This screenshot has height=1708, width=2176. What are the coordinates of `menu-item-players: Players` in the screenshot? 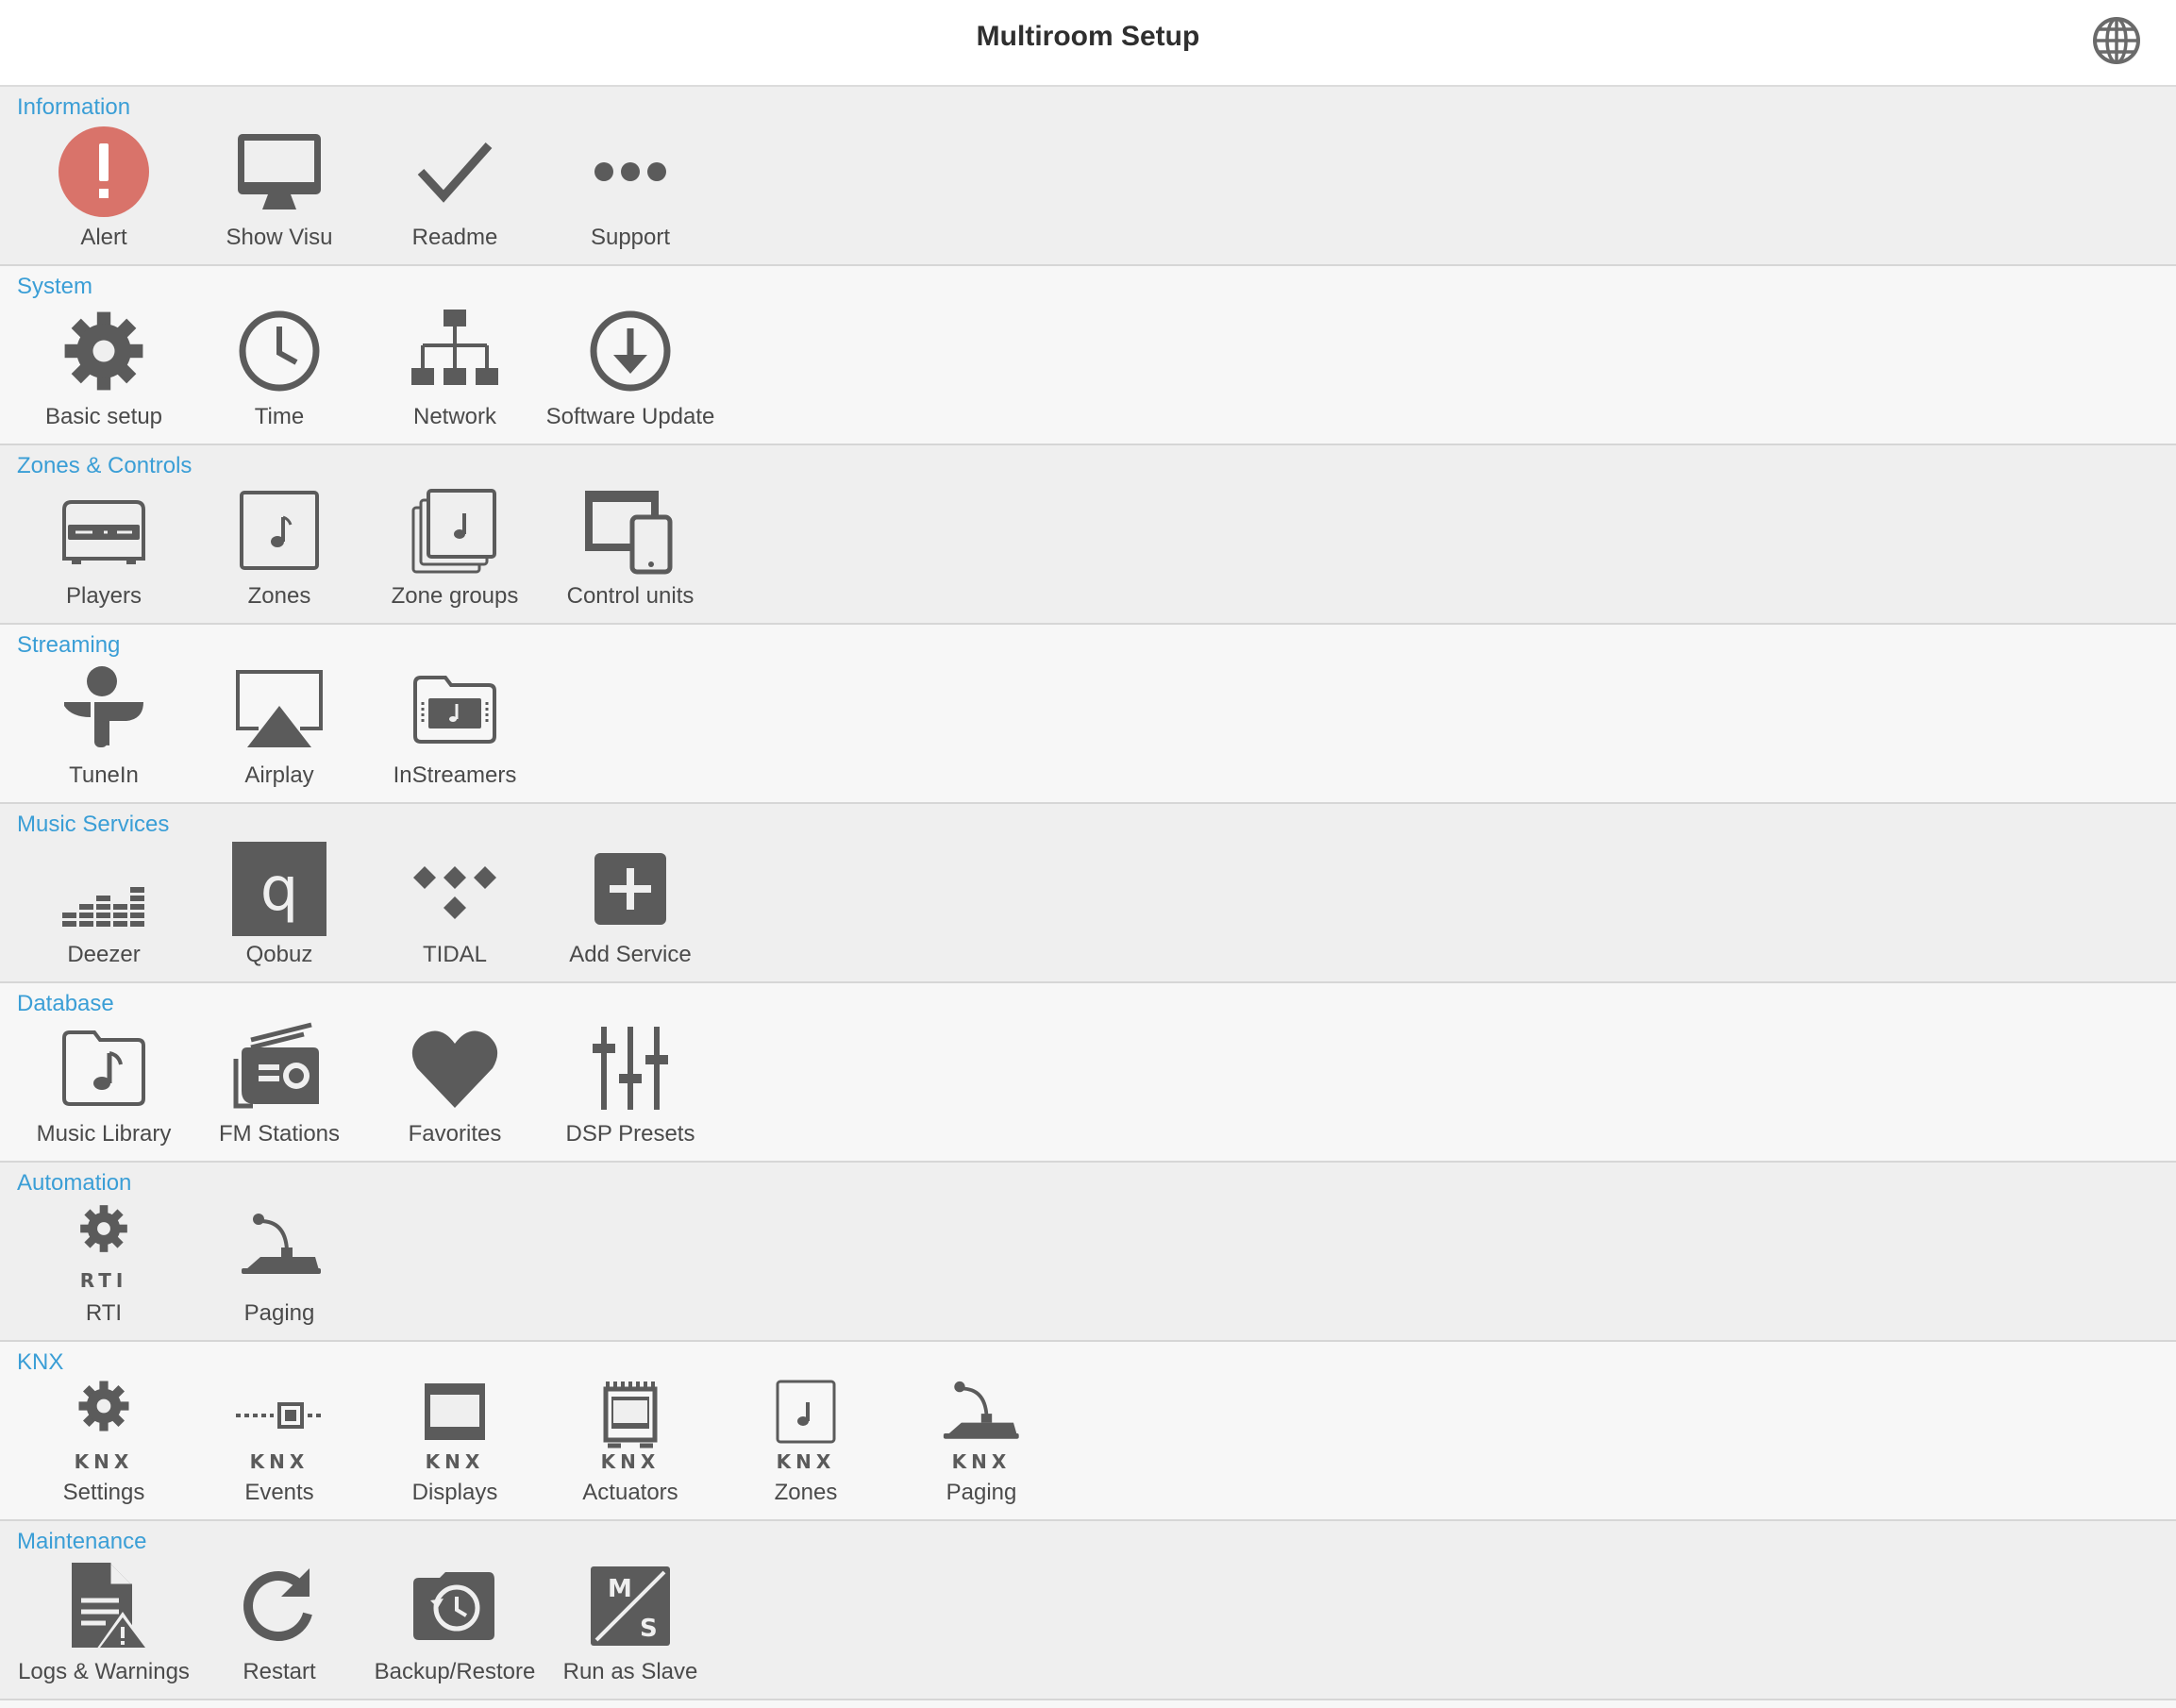 It's located at (104, 553).